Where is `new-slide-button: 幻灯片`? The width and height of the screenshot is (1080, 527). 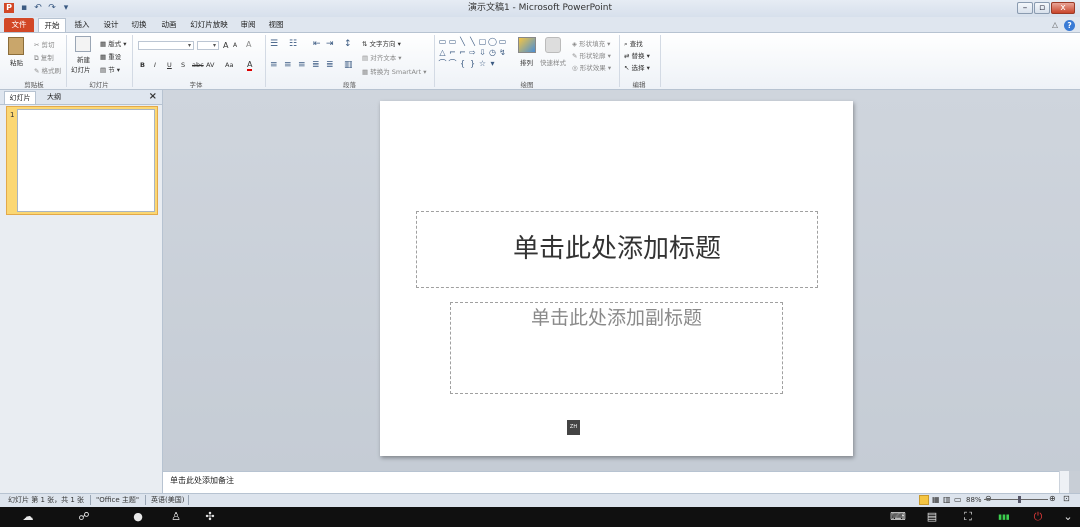
new-slide-button: 幻灯片 is located at coordinates (81, 69).